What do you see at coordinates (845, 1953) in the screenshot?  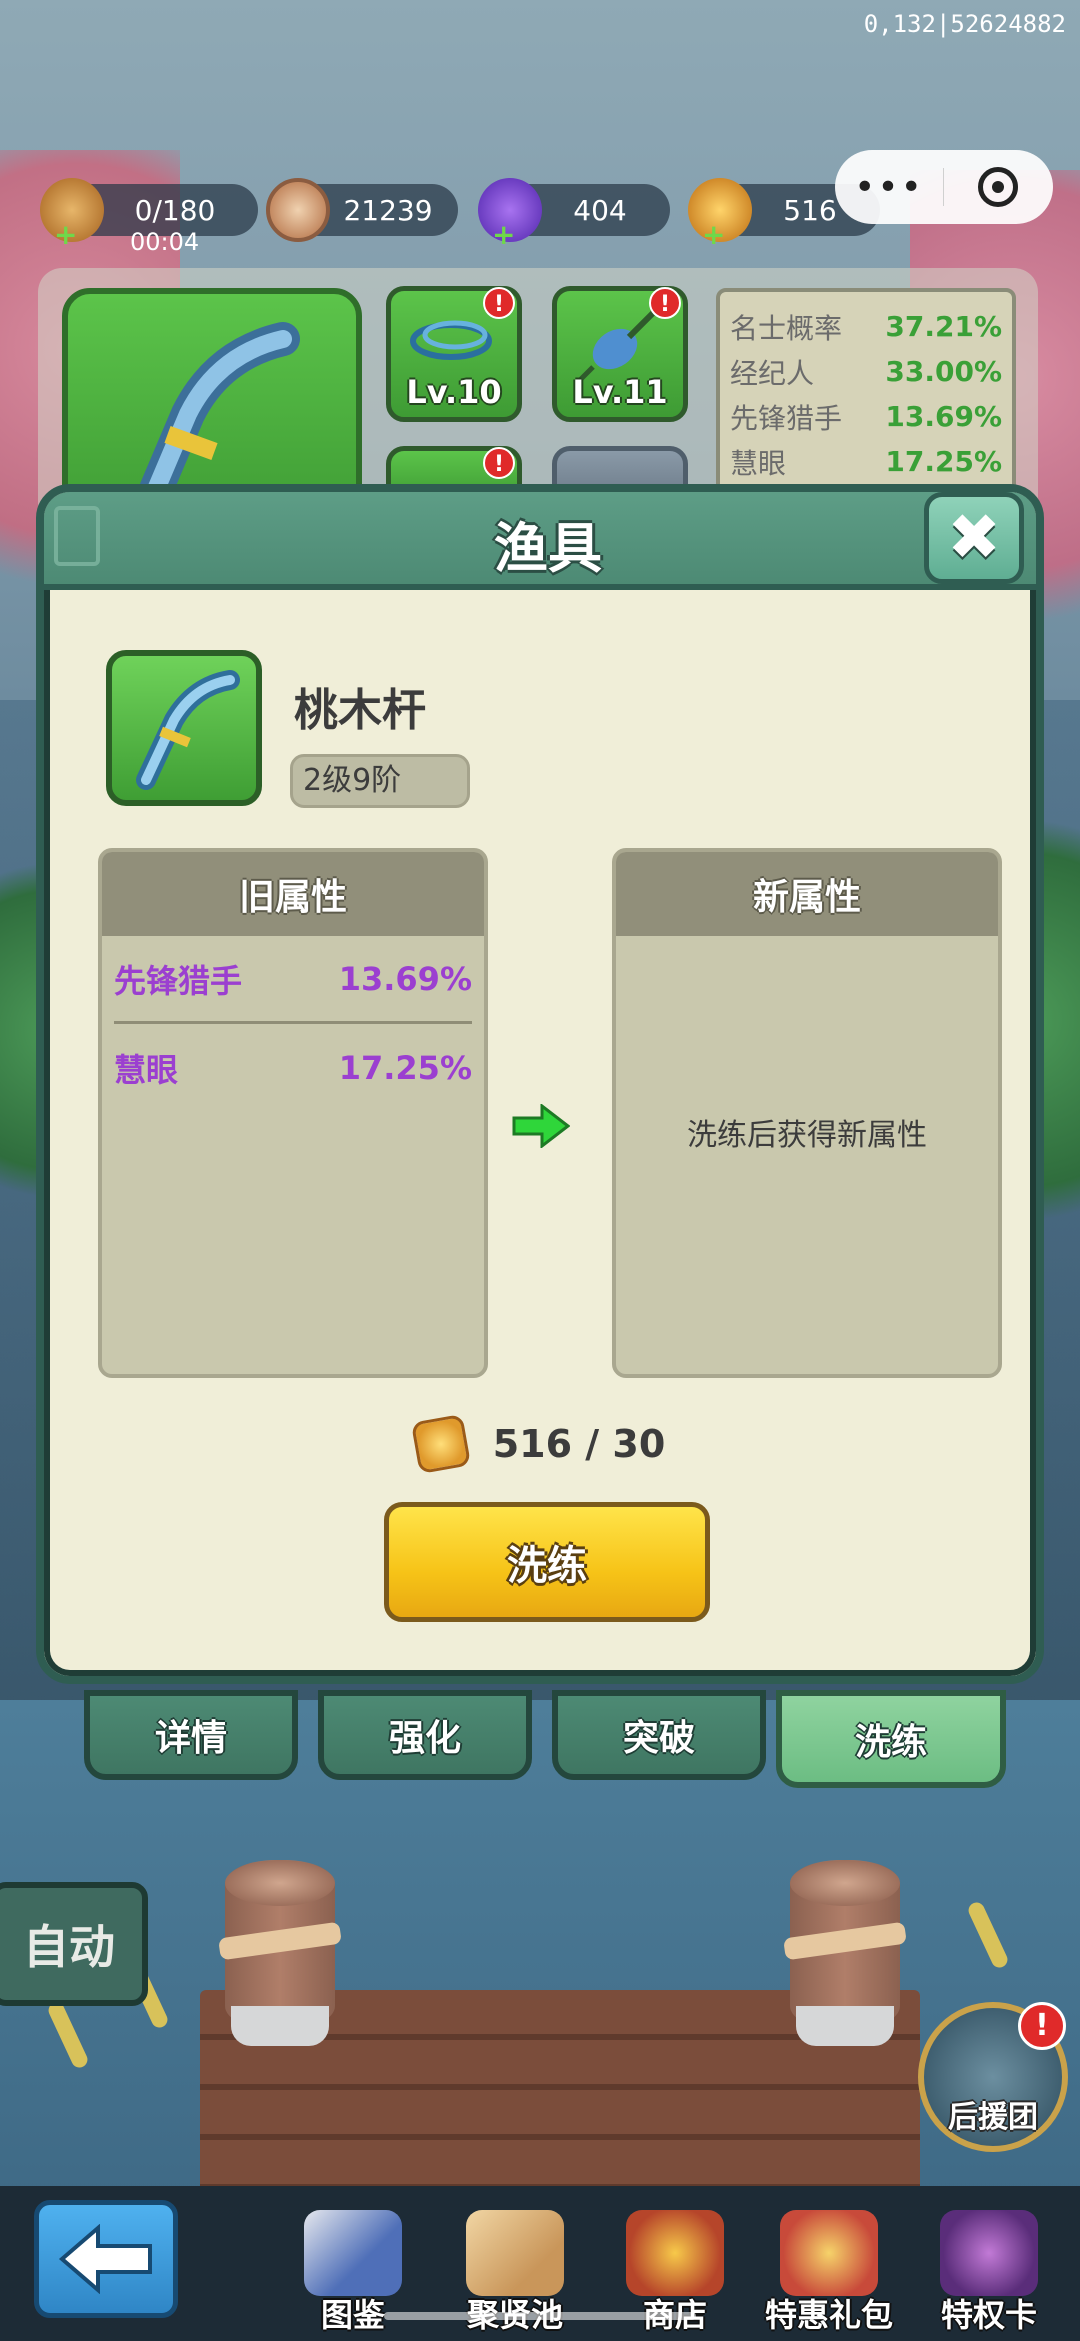 I see `dock-post-right` at bounding box center [845, 1953].